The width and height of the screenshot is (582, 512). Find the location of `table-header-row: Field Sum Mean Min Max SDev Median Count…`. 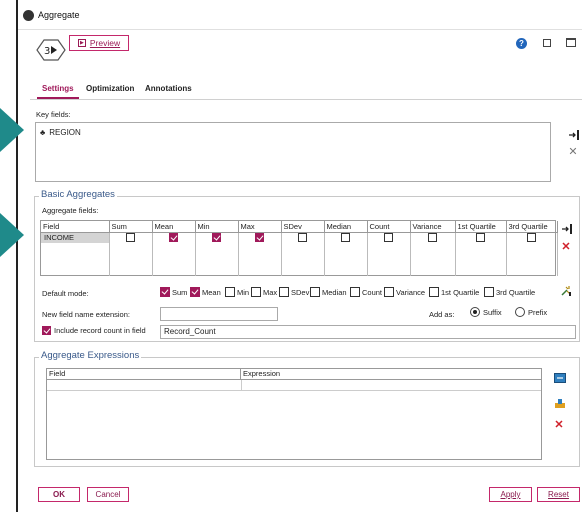

table-header-row: Field Sum Mean Min Max SDev Median Count… is located at coordinates (299, 227).